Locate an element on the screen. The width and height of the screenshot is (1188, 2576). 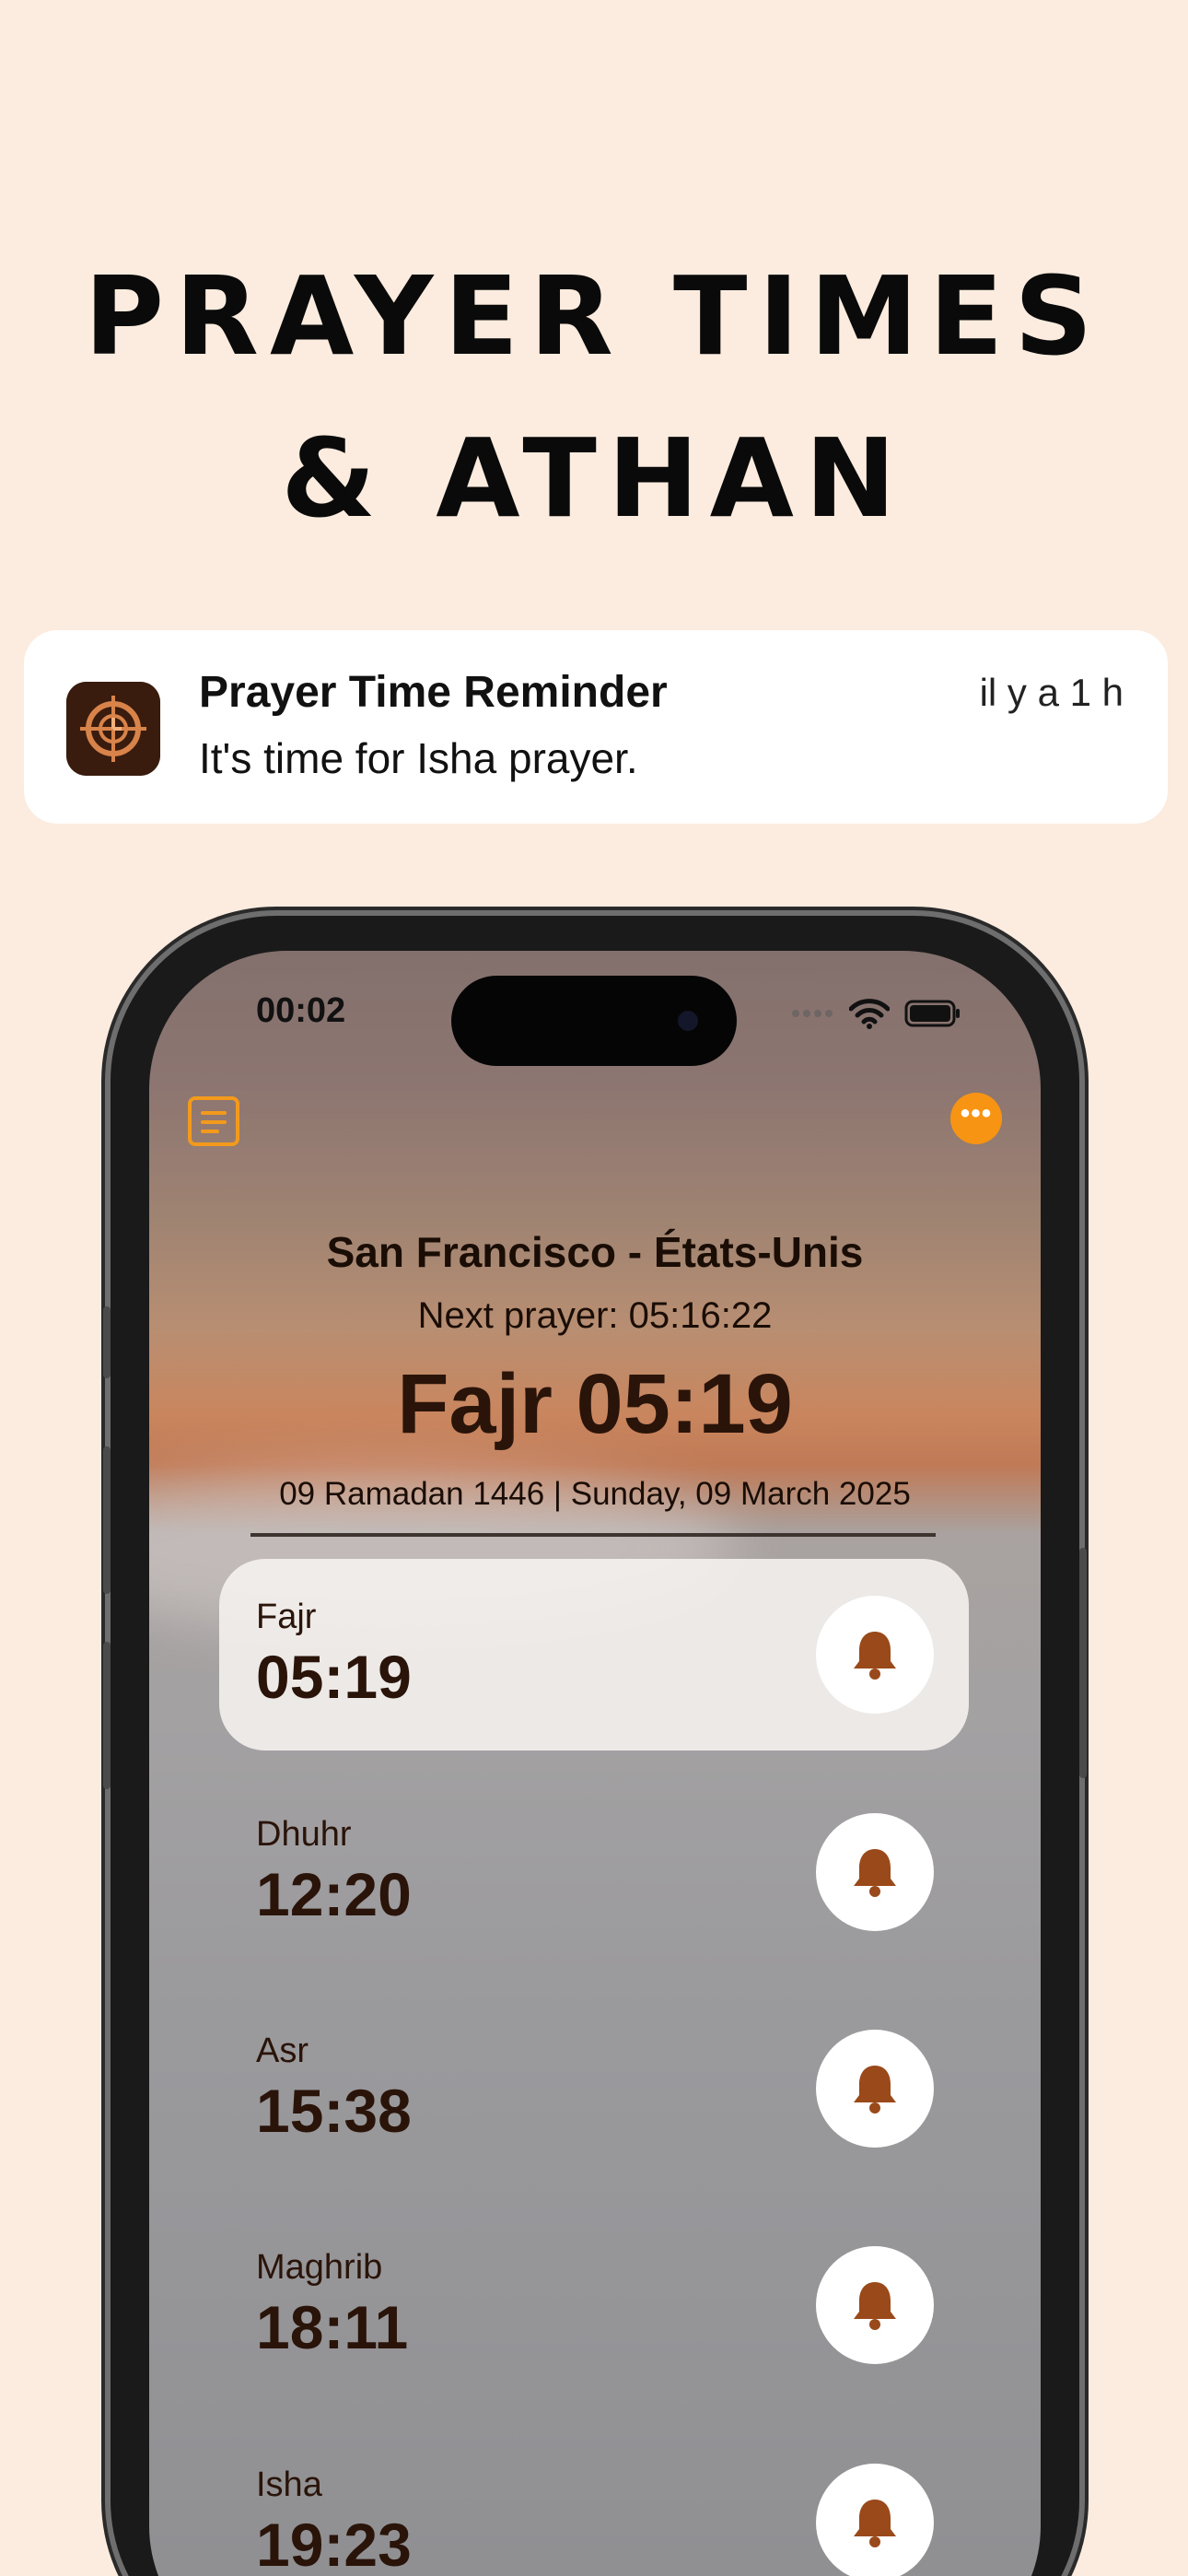
bell-button-fajr is located at coordinates (875, 1655).